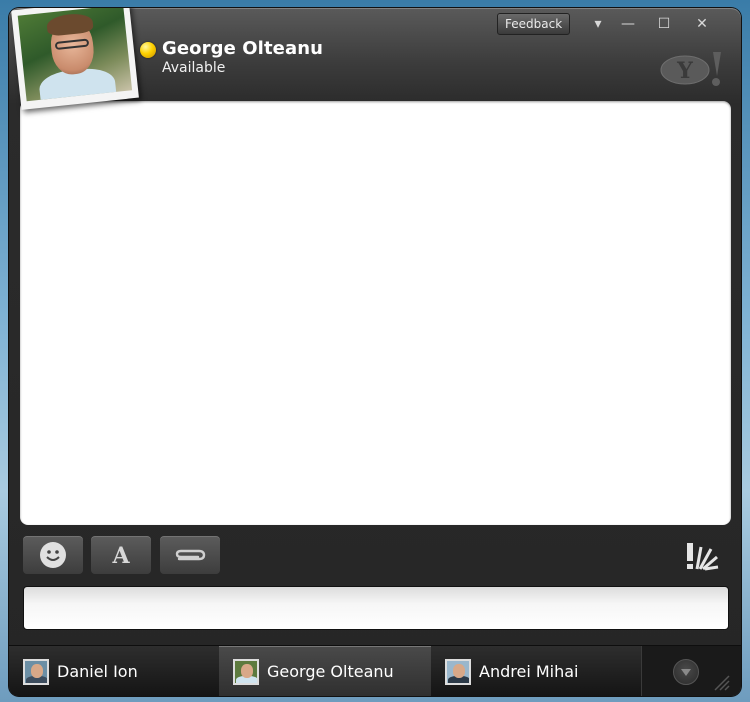  I want to click on tab-andrei-mihai: Andrei Mihai, so click(536, 671).